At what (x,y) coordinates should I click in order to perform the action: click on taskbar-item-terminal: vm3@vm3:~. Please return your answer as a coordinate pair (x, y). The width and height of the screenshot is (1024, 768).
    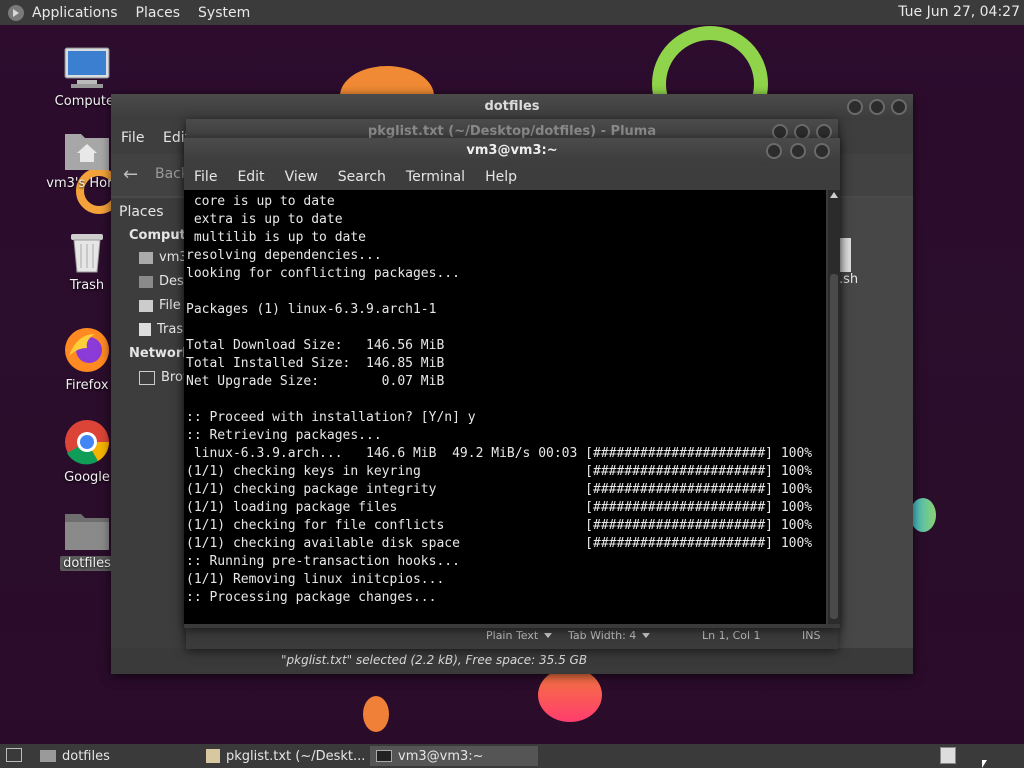
    Looking at the image, I should click on (454, 756).